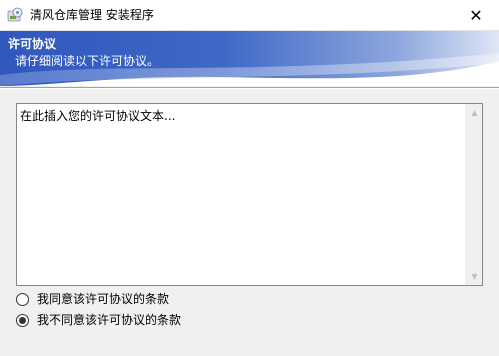  I want to click on scroll-down-icon: ▼, so click(474, 276).